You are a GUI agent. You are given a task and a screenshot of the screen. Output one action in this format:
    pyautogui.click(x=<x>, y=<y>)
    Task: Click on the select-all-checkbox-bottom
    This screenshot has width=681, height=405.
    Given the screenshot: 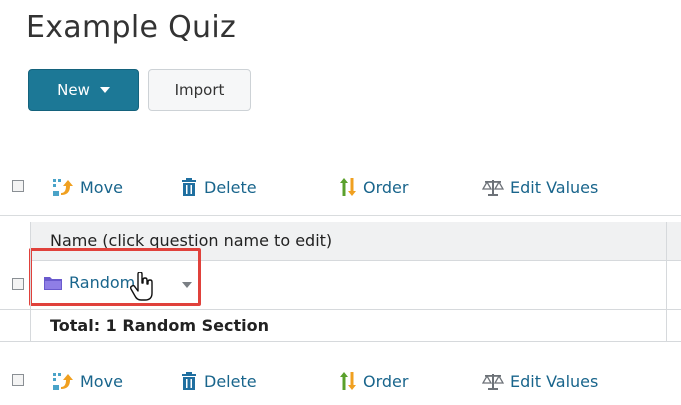 What is the action you would take?
    pyautogui.click(x=18, y=380)
    